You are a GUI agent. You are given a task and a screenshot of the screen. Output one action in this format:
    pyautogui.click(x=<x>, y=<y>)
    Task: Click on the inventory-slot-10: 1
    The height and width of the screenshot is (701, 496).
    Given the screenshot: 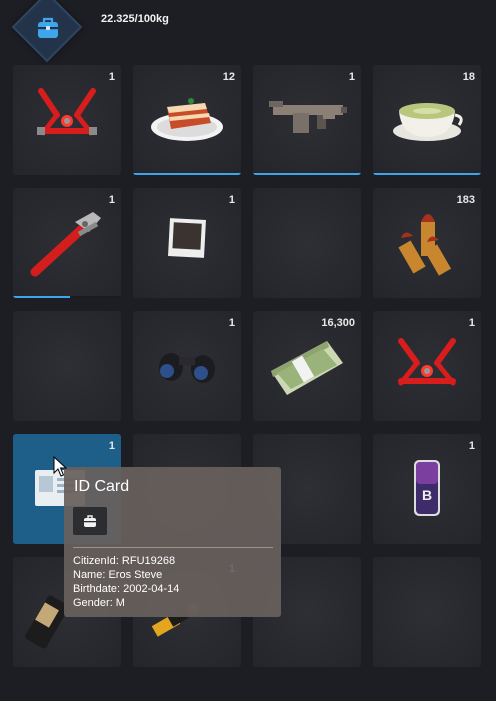 What is the action you would take?
    pyautogui.click(x=187, y=366)
    